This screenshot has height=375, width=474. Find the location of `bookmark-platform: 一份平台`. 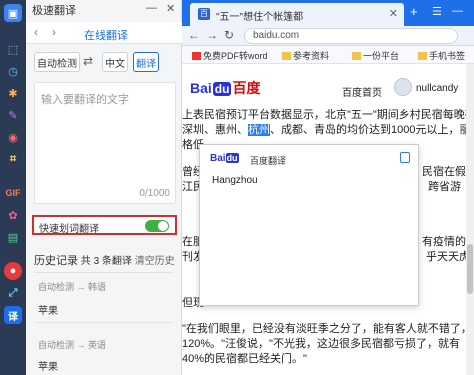

bookmark-platform: 一份平台 is located at coordinates (375, 55).